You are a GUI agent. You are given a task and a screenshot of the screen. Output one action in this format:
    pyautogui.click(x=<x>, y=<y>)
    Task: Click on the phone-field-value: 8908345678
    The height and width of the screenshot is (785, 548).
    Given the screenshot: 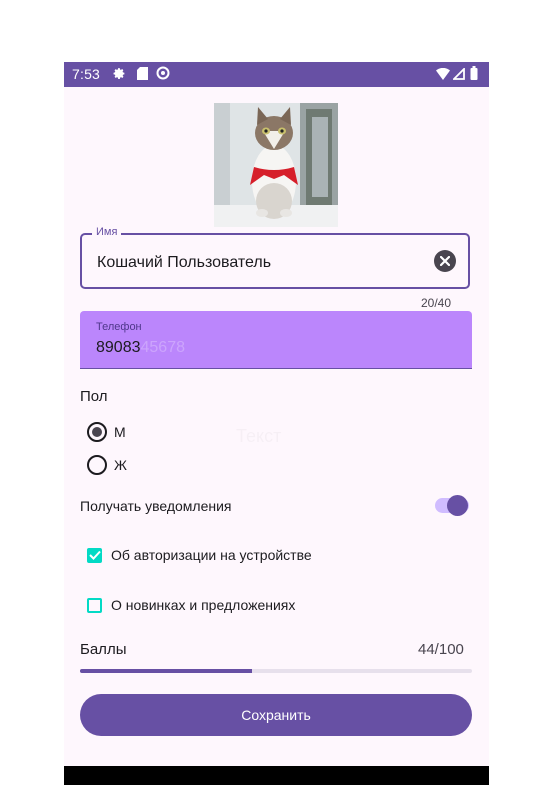 What is the action you would take?
    pyautogui.click(x=140, y=348)
    